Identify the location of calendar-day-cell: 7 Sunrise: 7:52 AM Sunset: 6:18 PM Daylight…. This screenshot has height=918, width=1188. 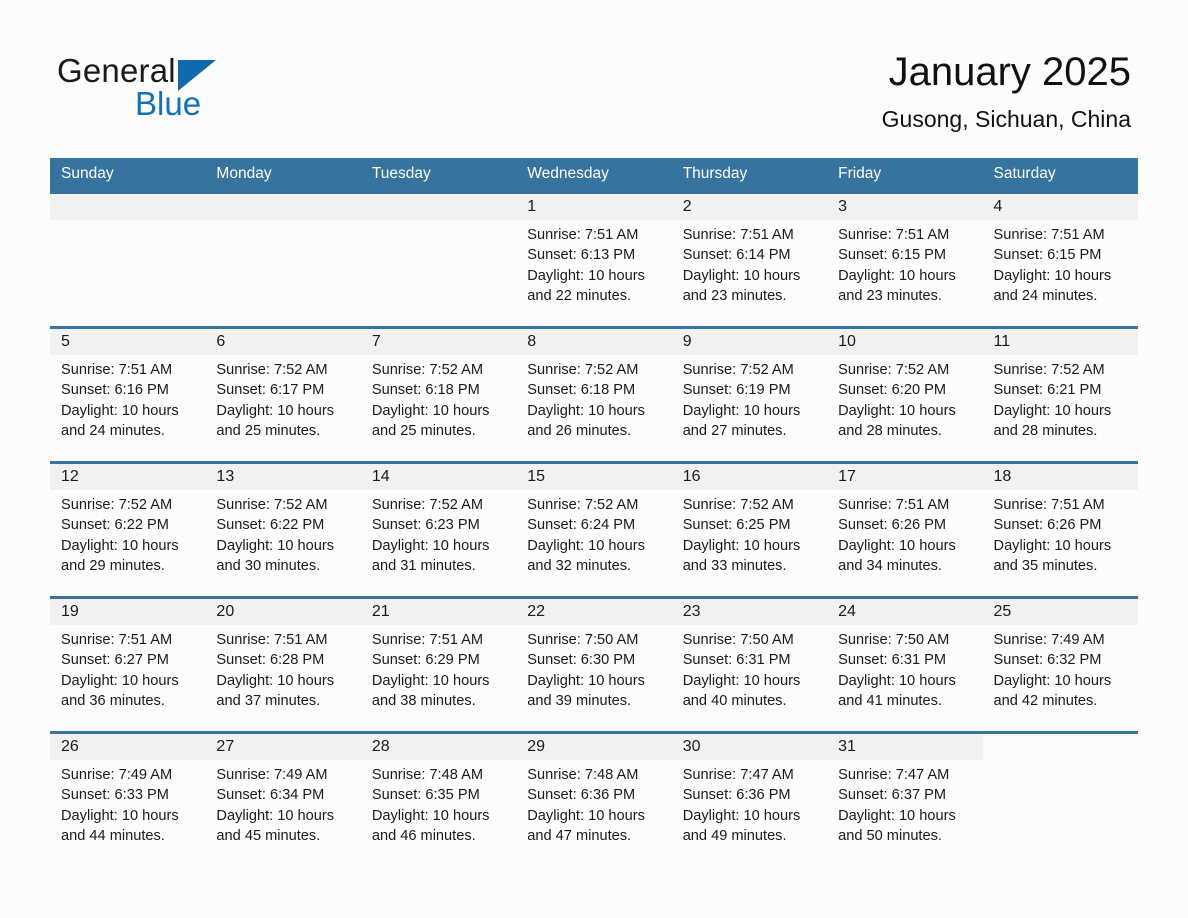
(438, 394).